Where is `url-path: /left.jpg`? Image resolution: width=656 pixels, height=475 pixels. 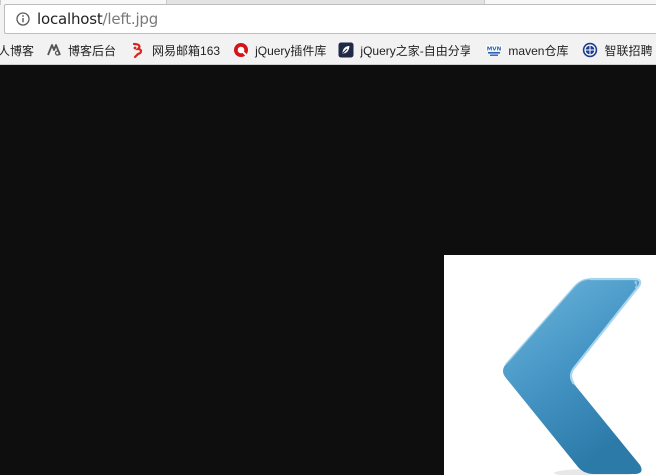 url-path: /left.jpg is located at coordinates (130, 19).